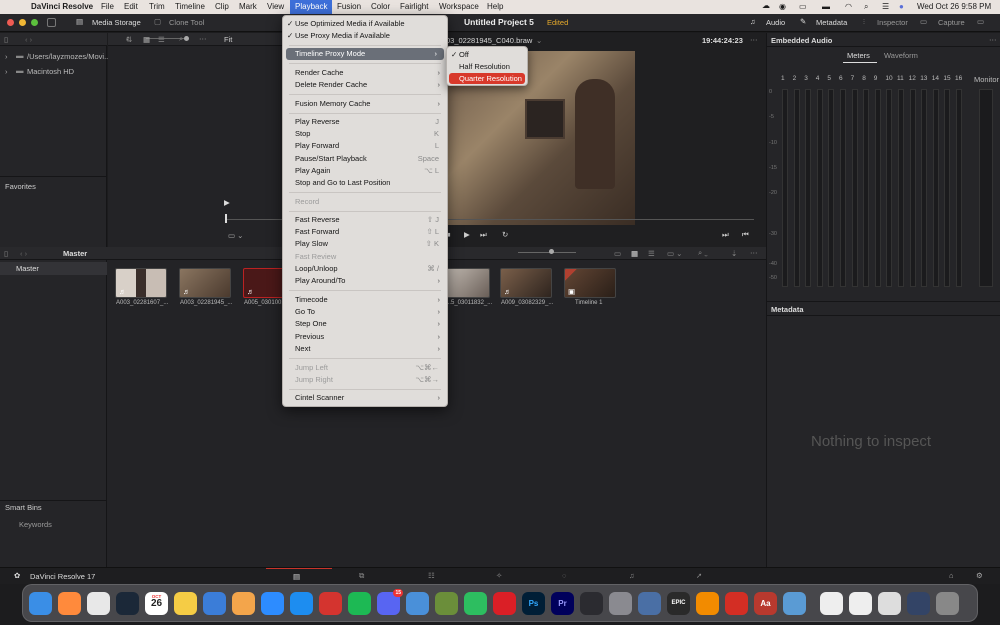 The image size is (1000, 625). I want to click on thumbnail-view-icon: ▦, so click(634, 253).